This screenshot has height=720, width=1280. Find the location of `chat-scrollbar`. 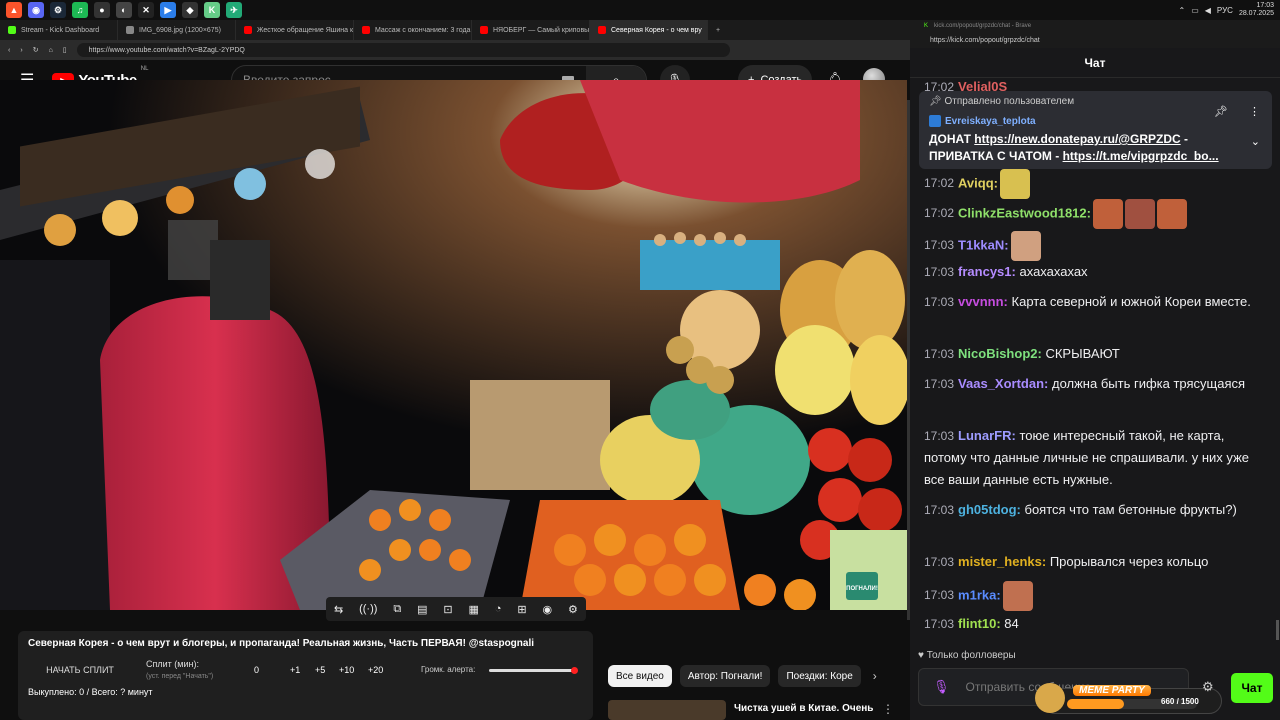

chat-scrollbar is located at coordinates (1277, 630).